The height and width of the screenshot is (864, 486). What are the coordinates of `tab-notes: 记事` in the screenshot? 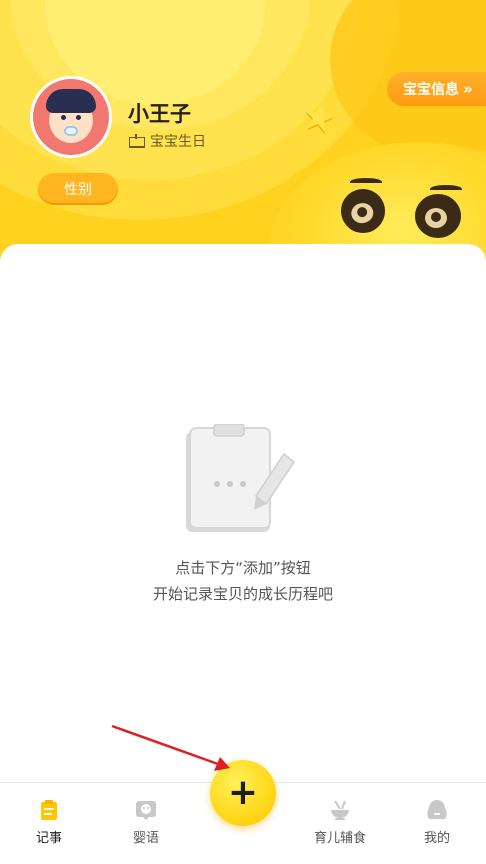 It's located at (49, 823).